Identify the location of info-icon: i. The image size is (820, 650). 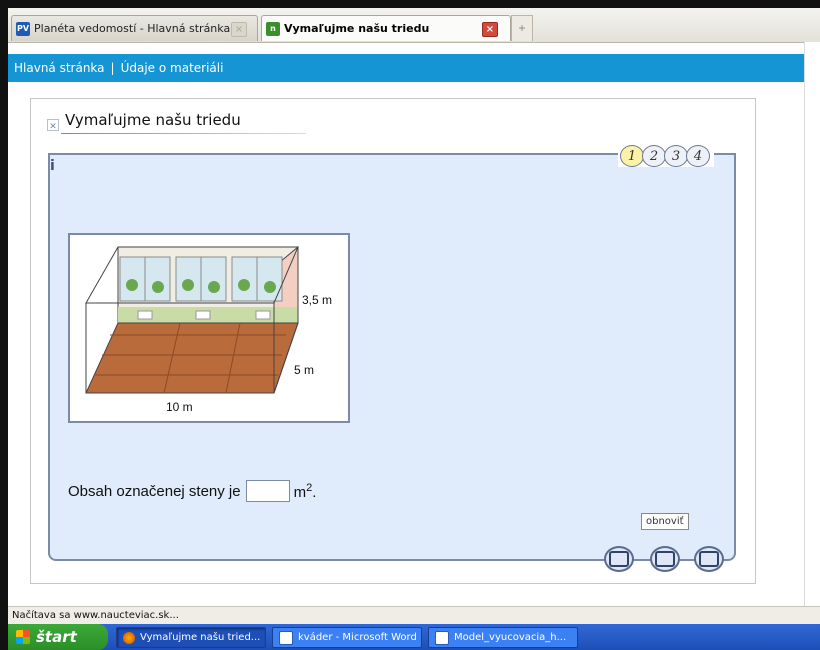
(52, 166).